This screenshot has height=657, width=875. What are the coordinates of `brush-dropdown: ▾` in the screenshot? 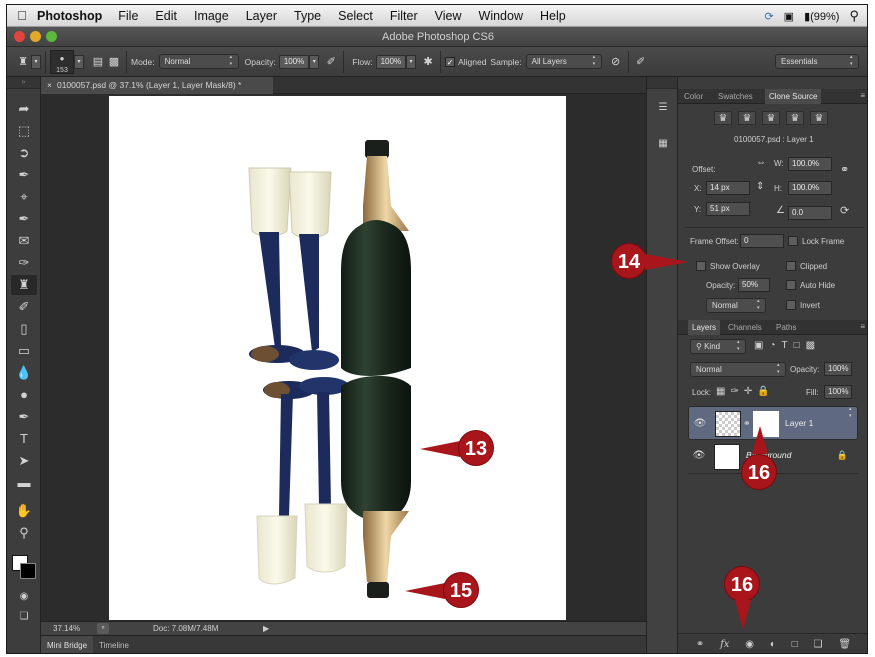 It's located at (79, 61).